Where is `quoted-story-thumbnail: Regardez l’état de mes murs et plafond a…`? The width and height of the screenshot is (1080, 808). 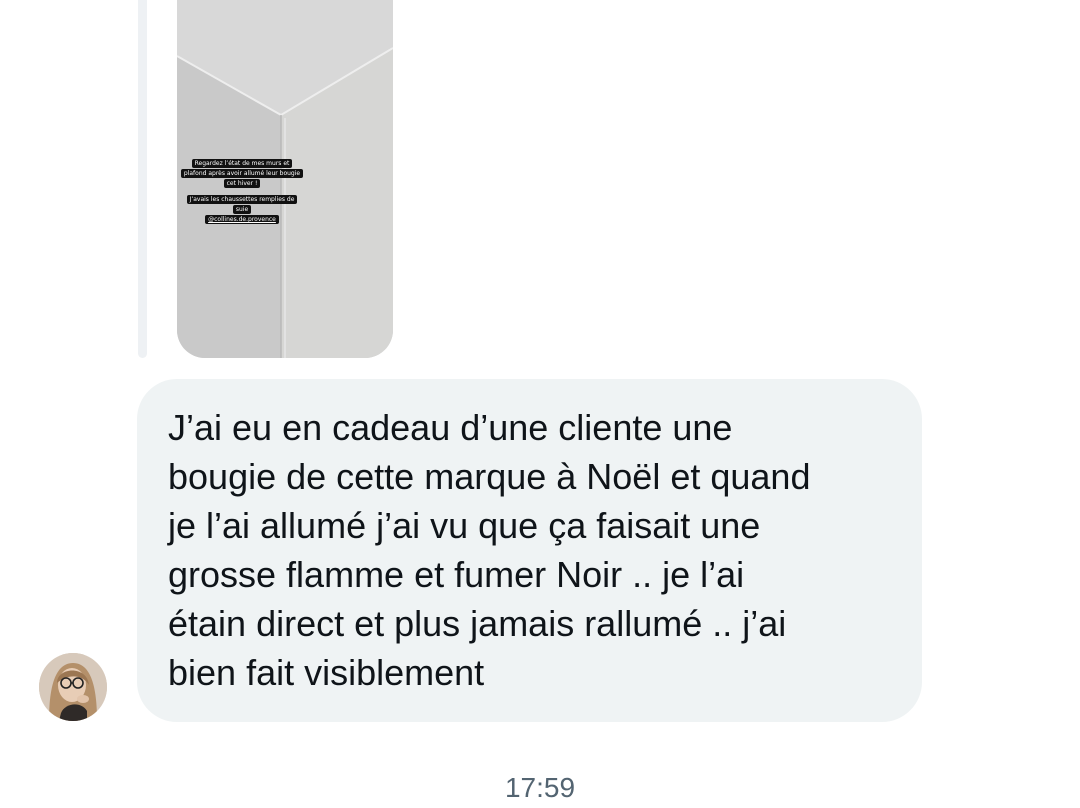 quoted-story-thumbnail: Regardez l’état de mes murs et plafond a… is located at coordinates (285, 179).